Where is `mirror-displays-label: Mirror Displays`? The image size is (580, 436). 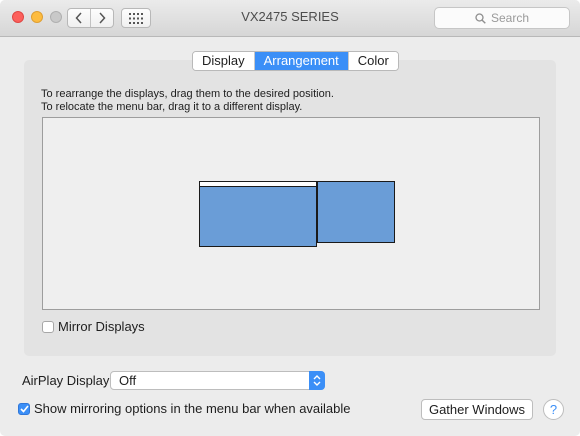 mirror-displays-label: Mirror Displays is located at coordinates (101, 326).